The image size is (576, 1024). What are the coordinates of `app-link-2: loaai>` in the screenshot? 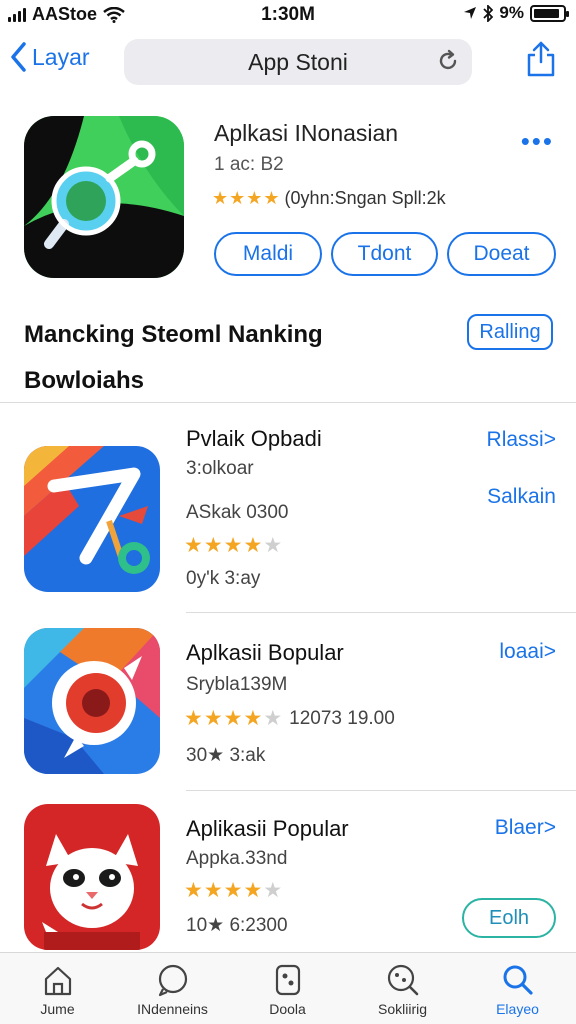 It's located at (527, 652).